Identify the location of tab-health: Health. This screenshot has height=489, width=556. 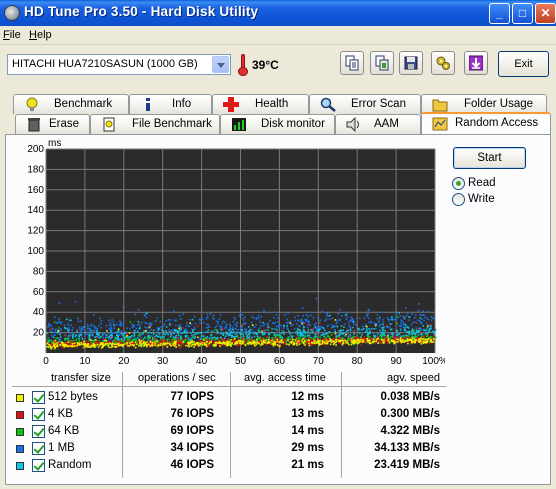
(260, 104).